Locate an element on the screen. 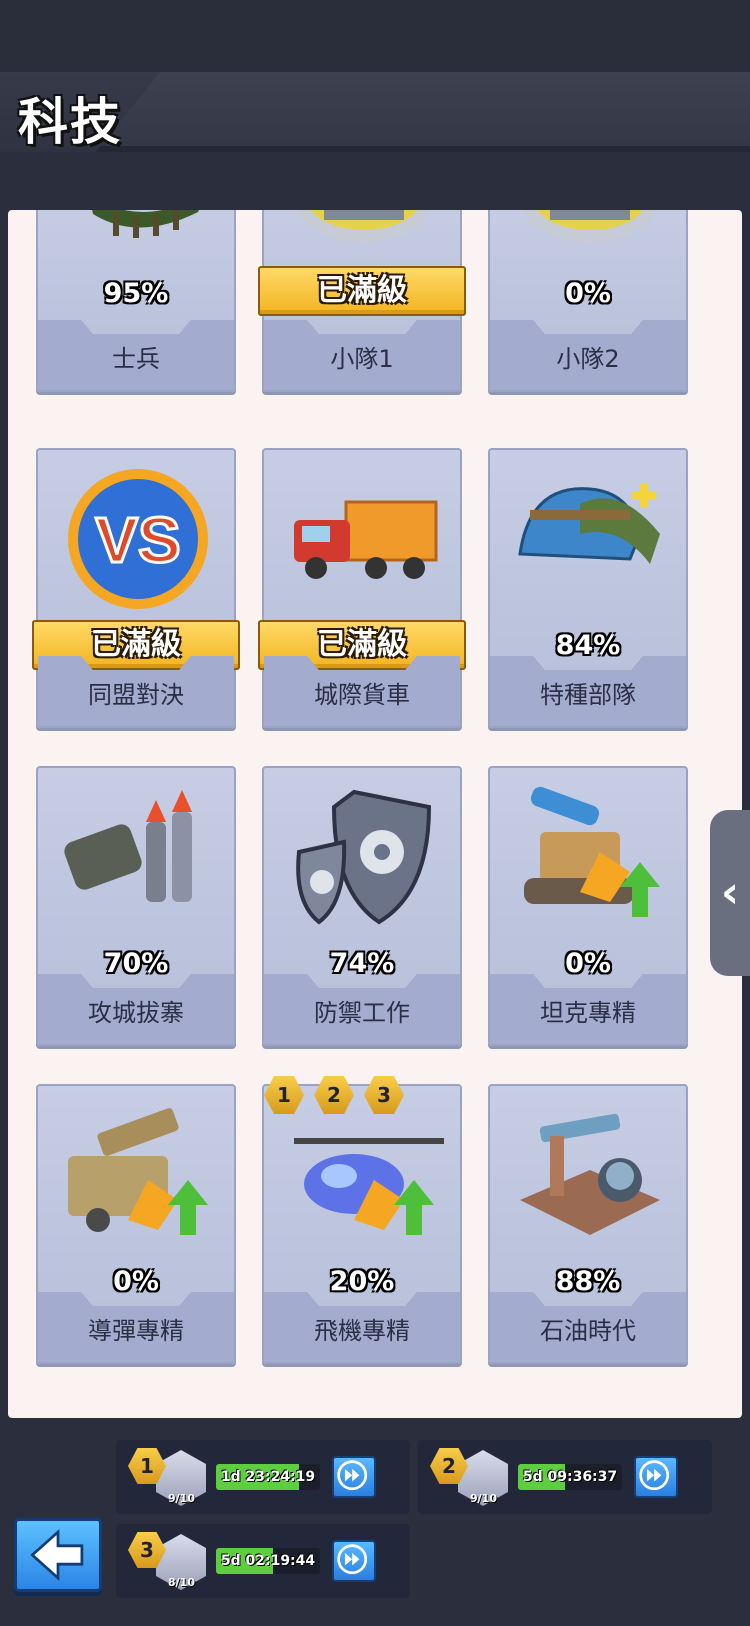 This screenshot has height=1626, width=750. queue-slot-3: 3 8/10 5d 02:19:44 is located at coordinates (263, 1561).